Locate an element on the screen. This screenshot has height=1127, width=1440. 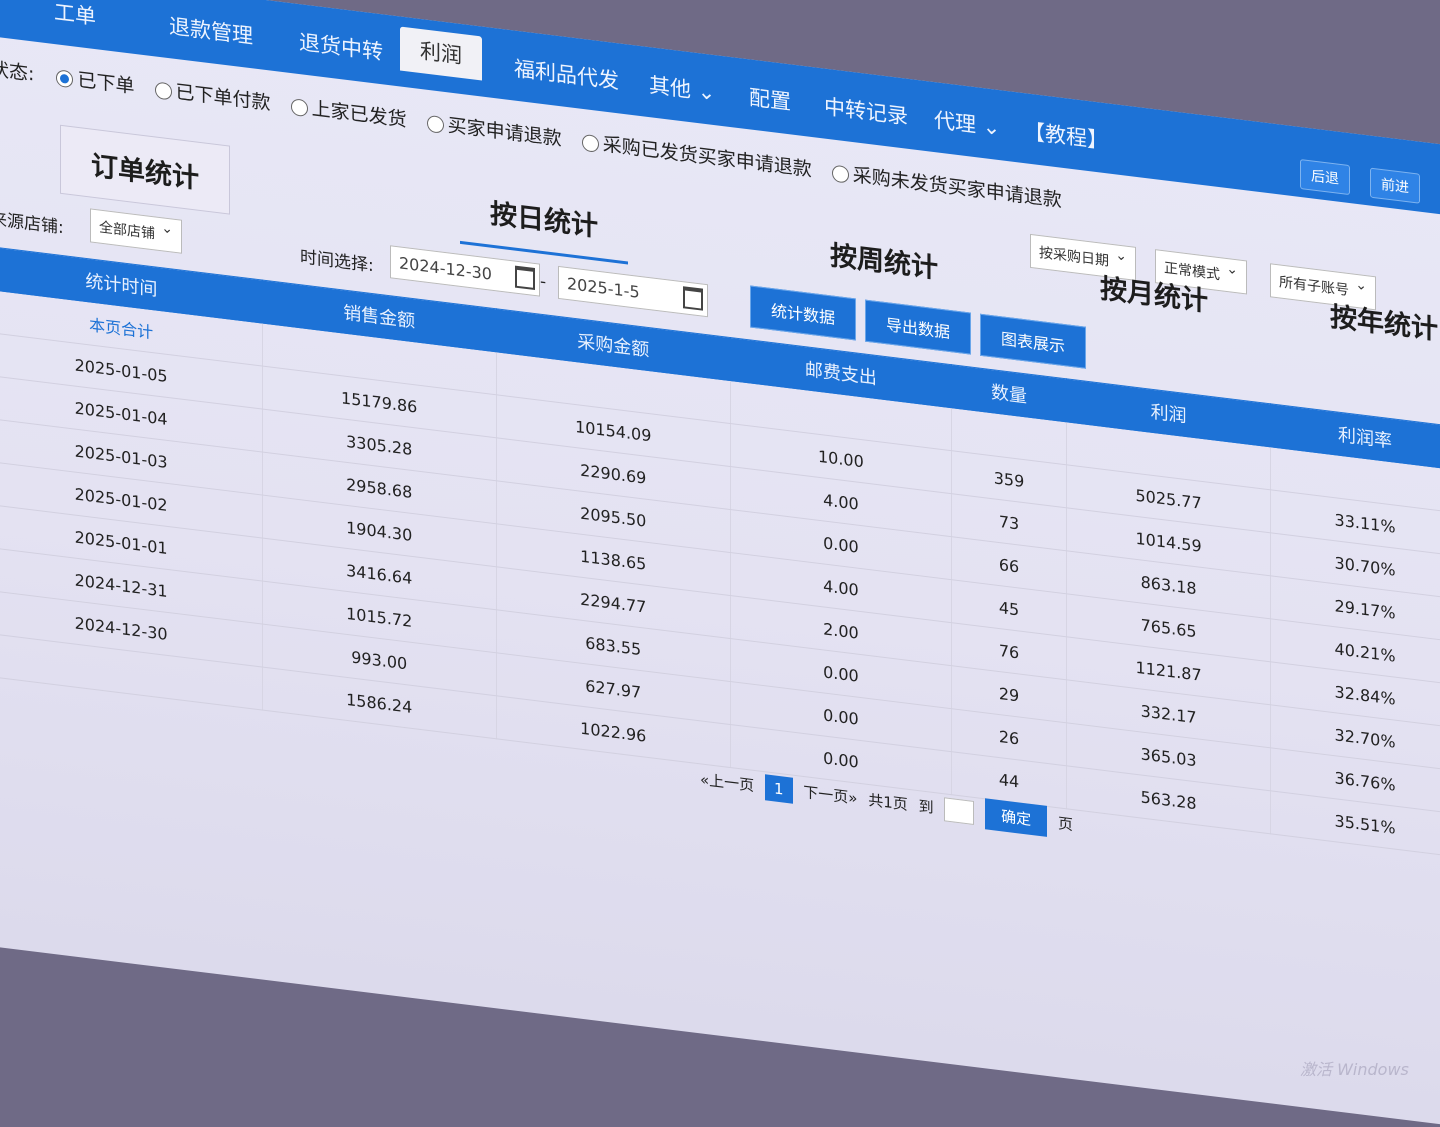
status-radio-shipped-refund: 采购已发货买家申请退款 is located at coordinates (696, 154).